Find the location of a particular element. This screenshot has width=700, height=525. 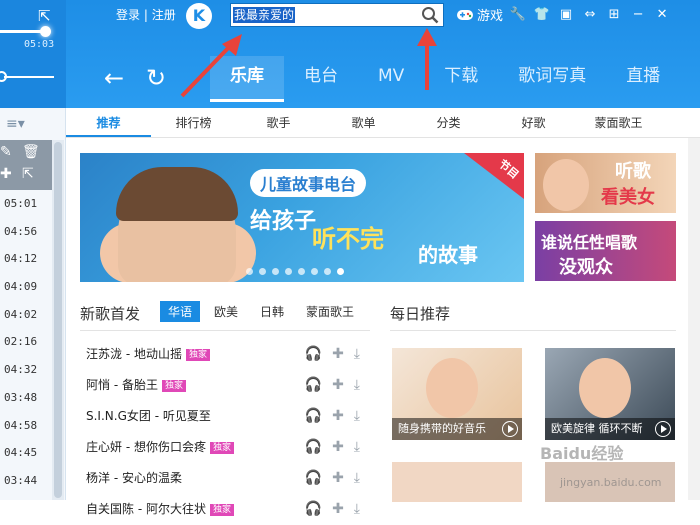

new-songs-title: 新歌首发 is located at coordinates (110, 314).